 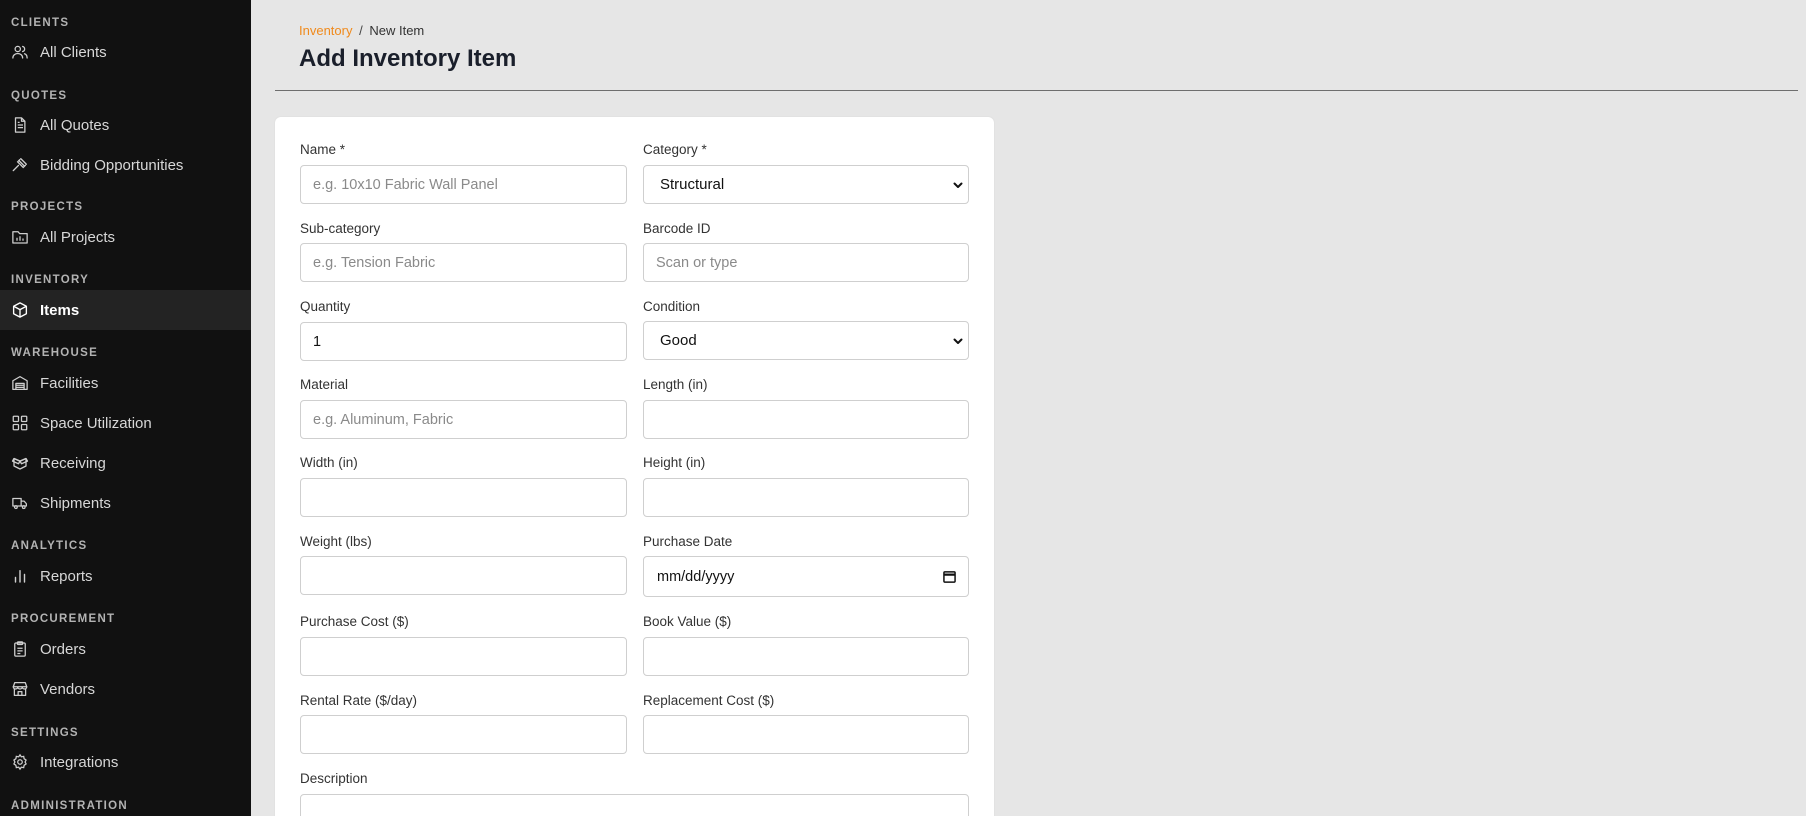 What do you see at coordinates (125, 576) in the screenshot?
I see `sidebar-item-reports: Reports` at bounding box center [125, 576].